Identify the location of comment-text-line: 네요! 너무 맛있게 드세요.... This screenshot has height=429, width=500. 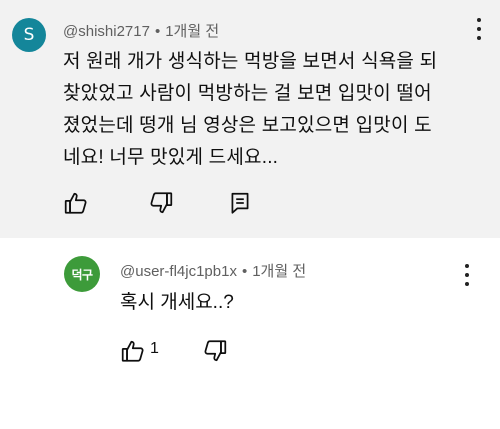
(171, 157).